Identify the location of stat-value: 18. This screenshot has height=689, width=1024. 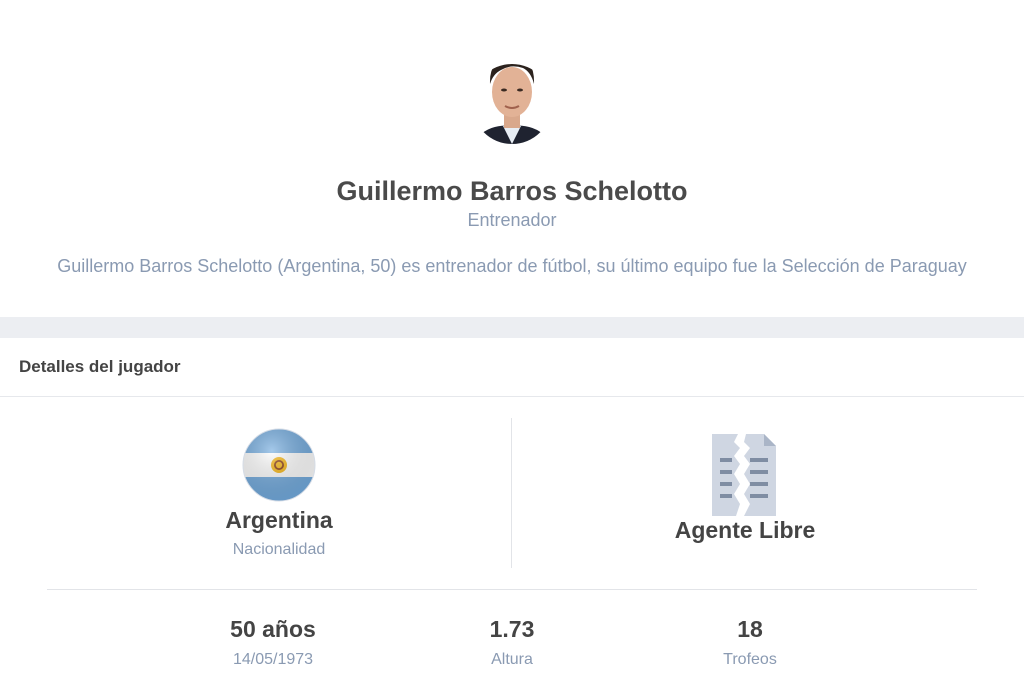
(750, 629).